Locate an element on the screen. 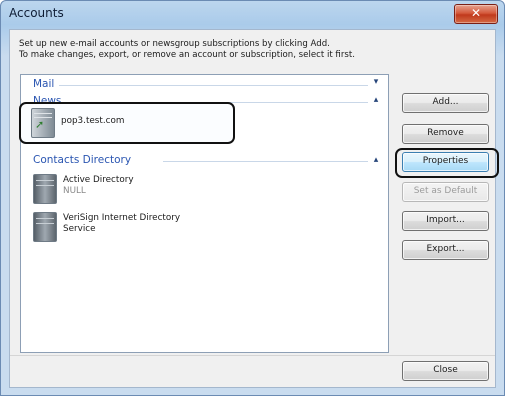  directory-name: Active Directory is located at coordinates (98, 180).